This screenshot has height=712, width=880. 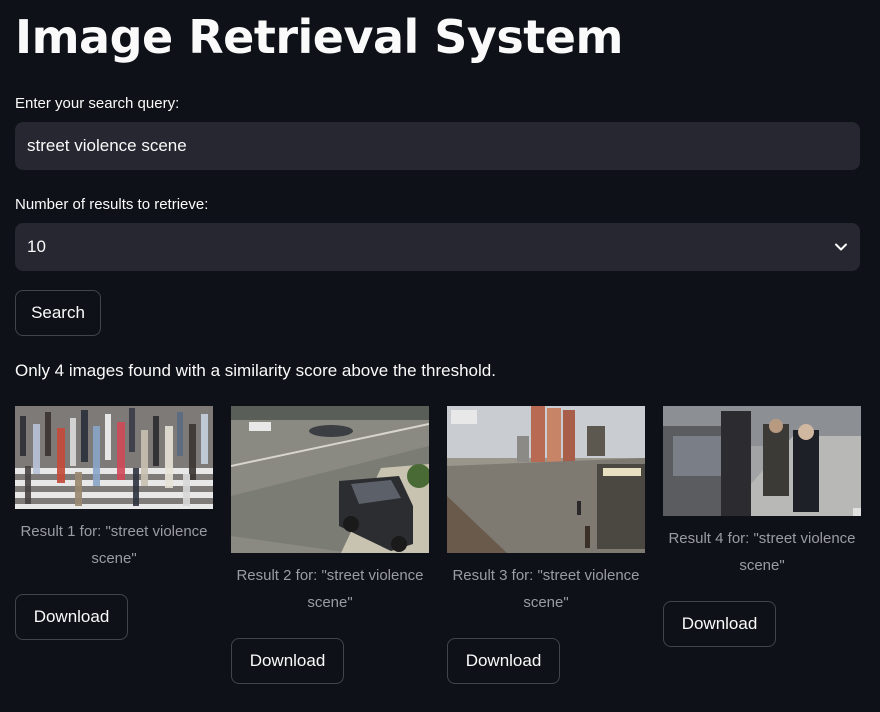 What do you see at coordinates (762, 552) in the screenshot?
I see `result-caption-4: Result 4 for: "street violence scene"` at bounding box center [762, 552].